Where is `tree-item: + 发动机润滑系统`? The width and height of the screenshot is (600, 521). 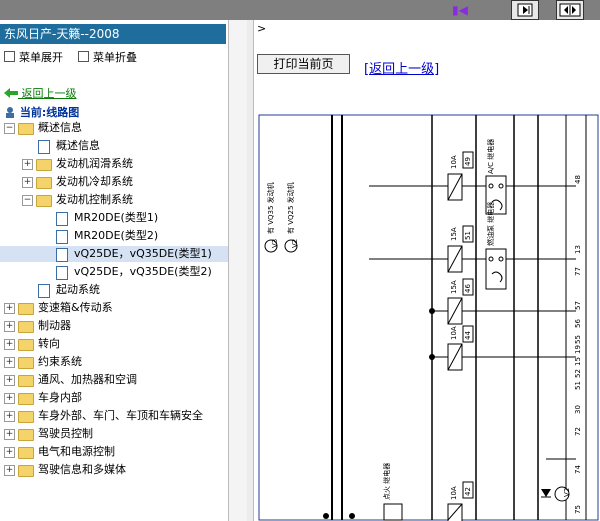
tree-item: + 发动机润滑系统 is located at coordinates (114, 164).